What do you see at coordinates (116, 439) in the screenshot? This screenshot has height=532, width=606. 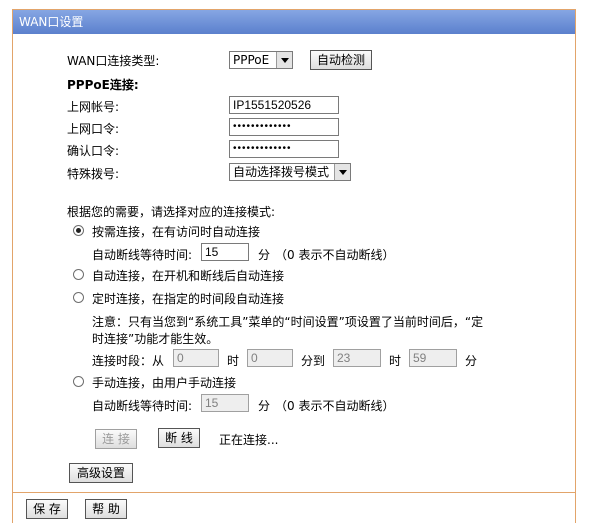 I see `connect-button: 连 接` at bounding box center [116, 439].